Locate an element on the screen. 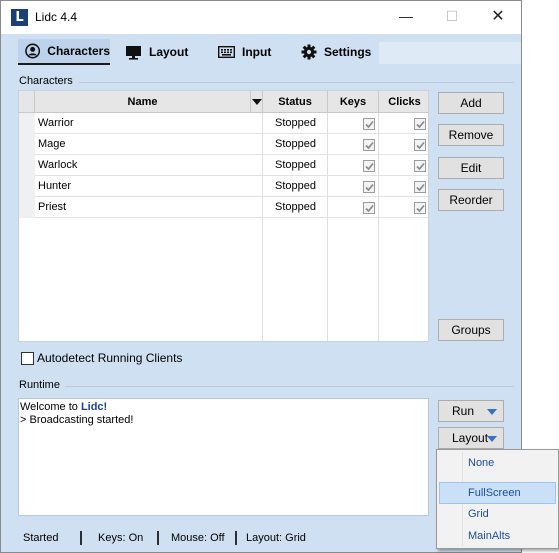 The height and width of the screenshot is (553, 559). column-filter-dropdown is located at coordinates (257, 102).